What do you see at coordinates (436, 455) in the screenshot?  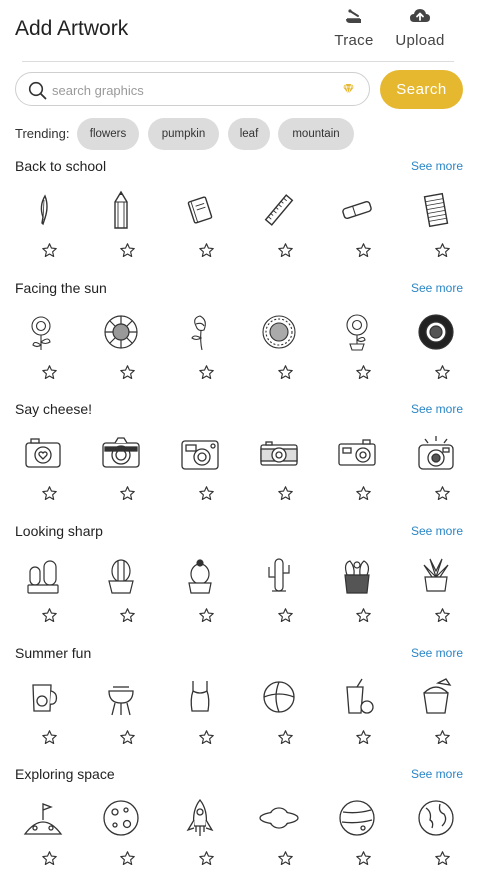 I see `flash-camera-icon` at bounding box center [436, 455].